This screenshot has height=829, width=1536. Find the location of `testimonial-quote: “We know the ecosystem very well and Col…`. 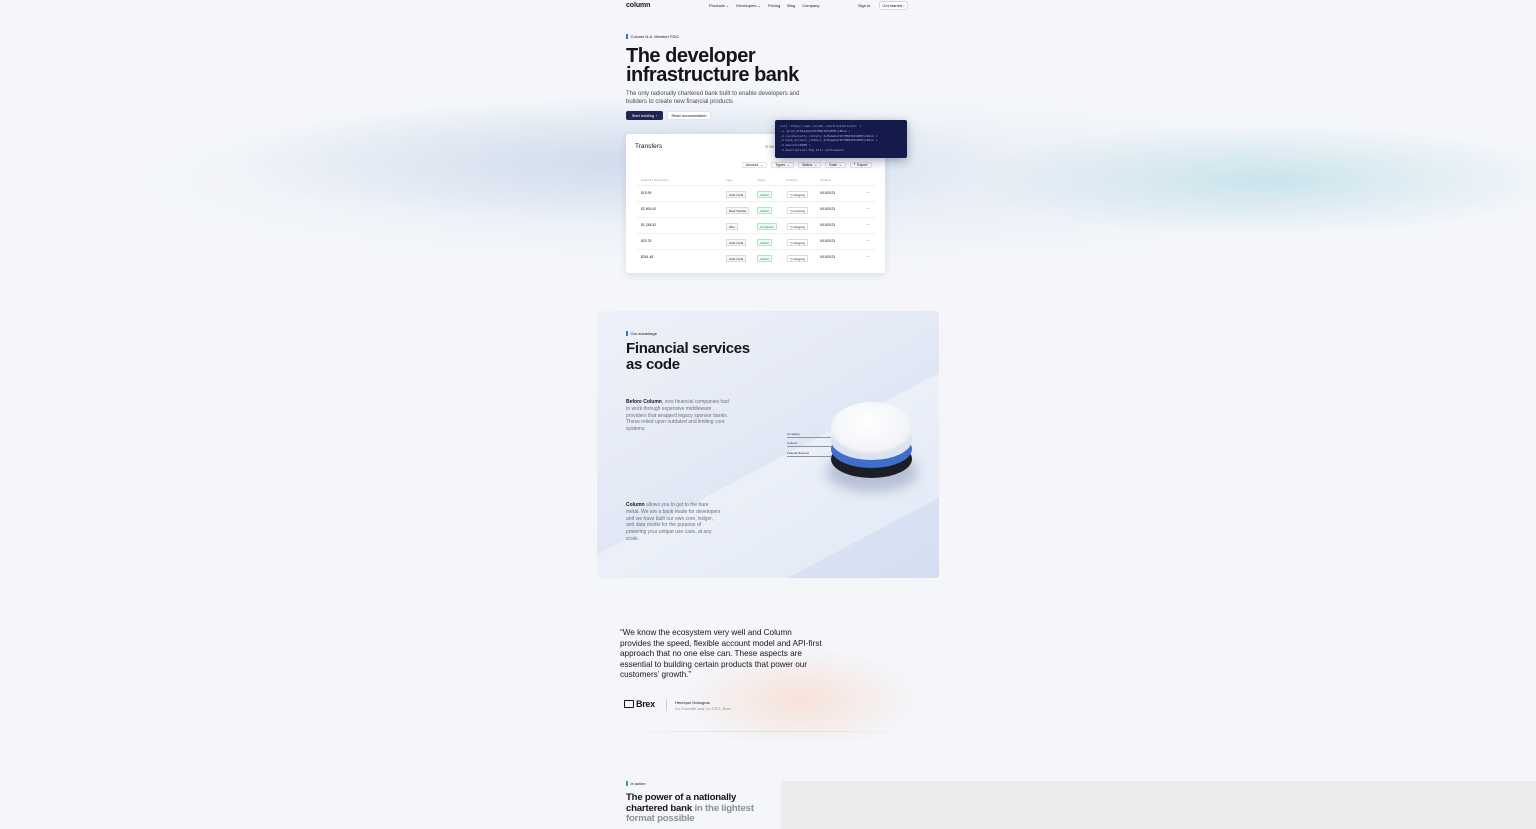

testimonial-quote: “We know the ecosystem very well and Col… is located at coordinates (721, 654).